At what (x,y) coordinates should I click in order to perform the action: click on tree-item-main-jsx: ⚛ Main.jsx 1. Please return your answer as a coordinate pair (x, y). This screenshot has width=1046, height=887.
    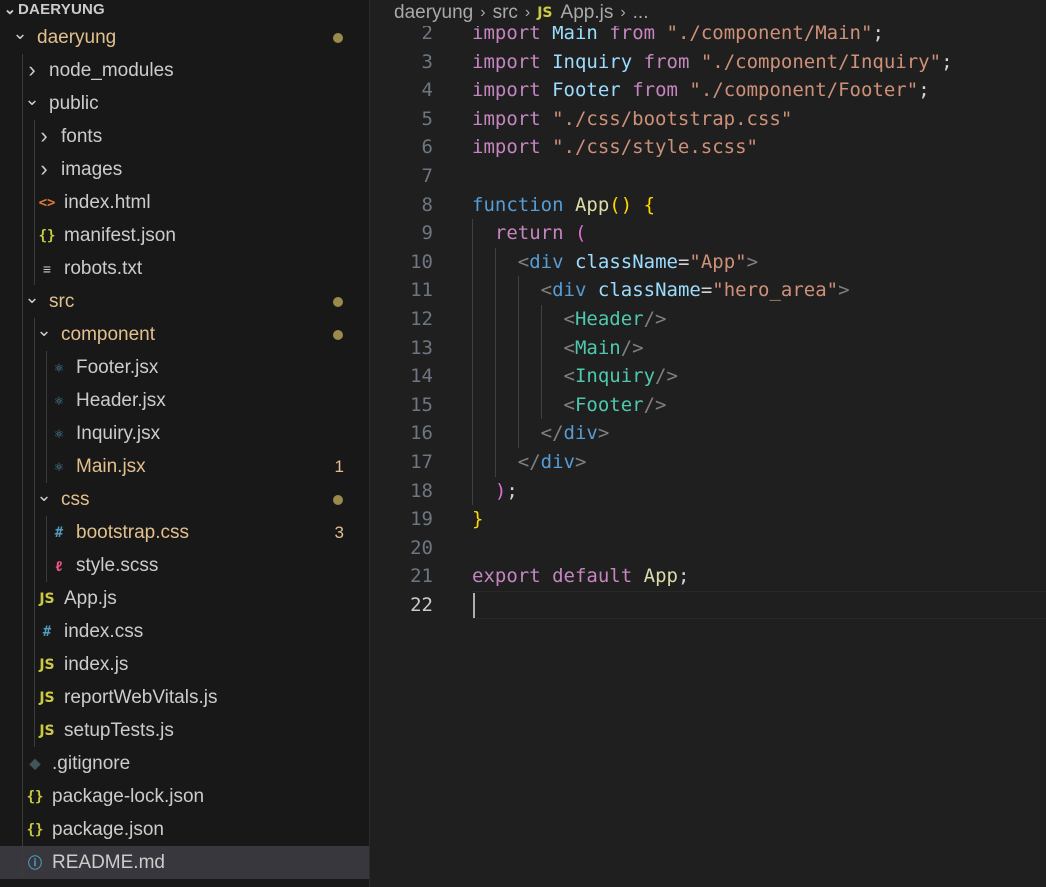
    Looking at the image, I should click on (184, 466).